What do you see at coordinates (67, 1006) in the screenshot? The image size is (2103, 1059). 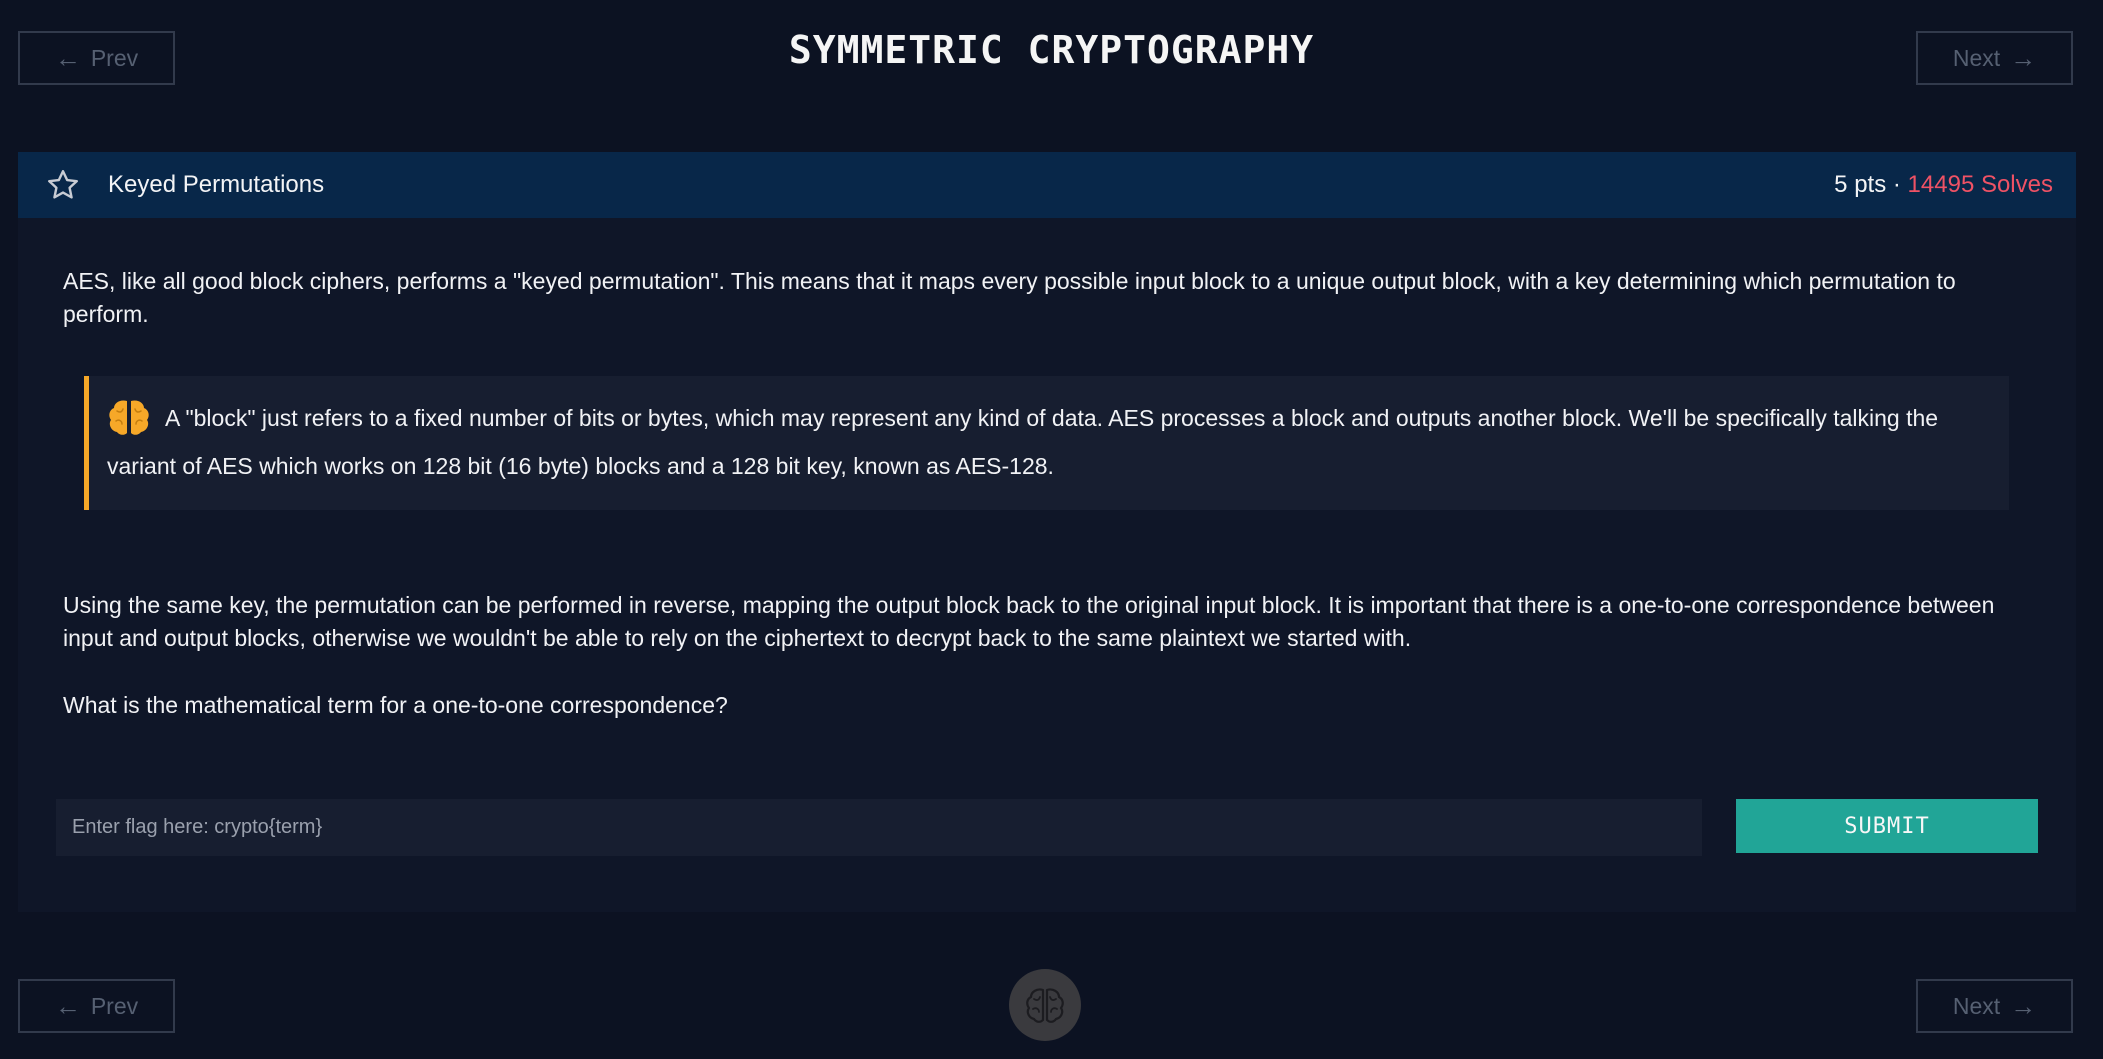 I see `arrow-left-icon: ←` at bounding box center [67, 1006].